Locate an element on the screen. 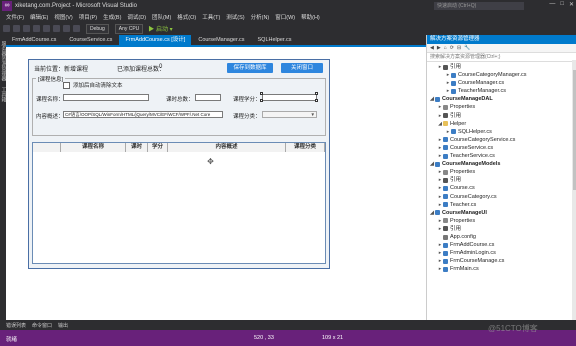 The image size is (576, 346). menu-file: 文件(F) is located at coordinates (15, 17).